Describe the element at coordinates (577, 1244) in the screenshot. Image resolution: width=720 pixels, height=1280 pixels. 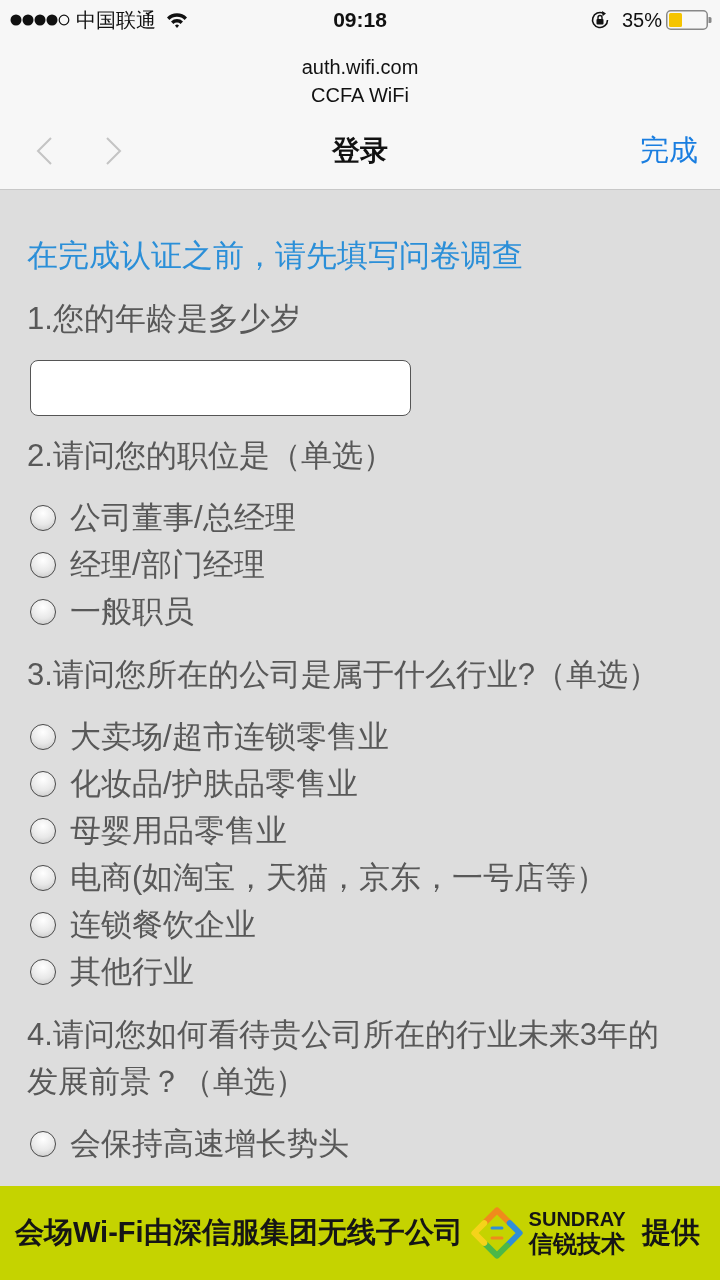
I see `brand-chinese-name: 信锐技术` at that location.